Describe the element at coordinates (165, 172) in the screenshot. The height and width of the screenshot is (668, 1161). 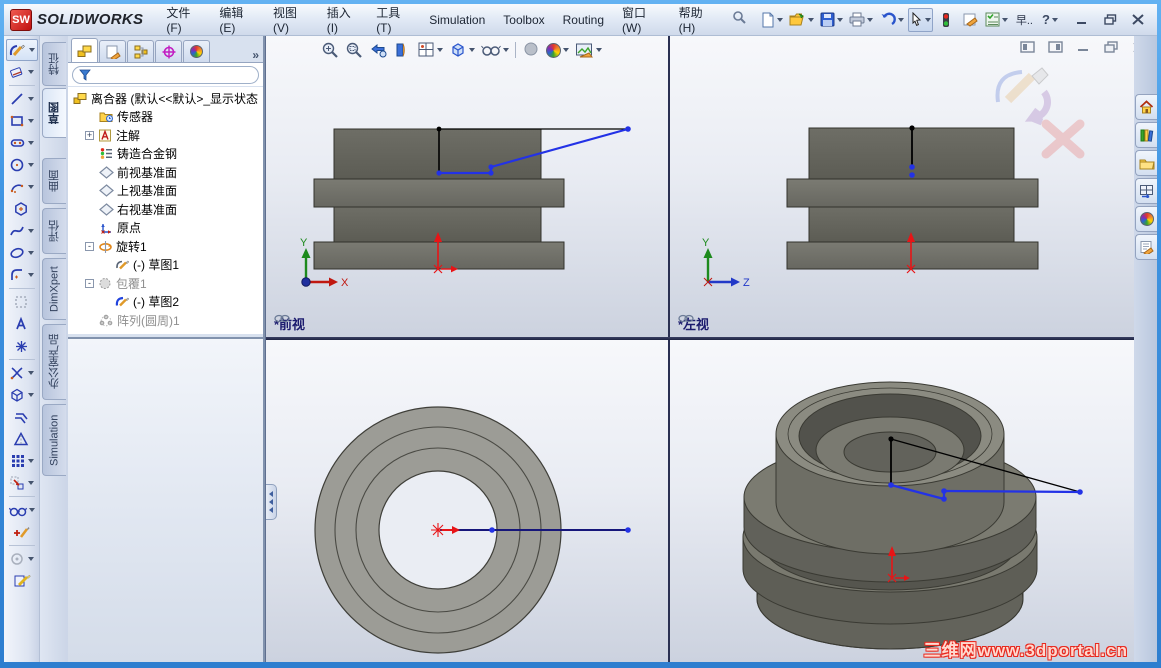
I see `tree-item-front-plane: 前视基准面` at that location.